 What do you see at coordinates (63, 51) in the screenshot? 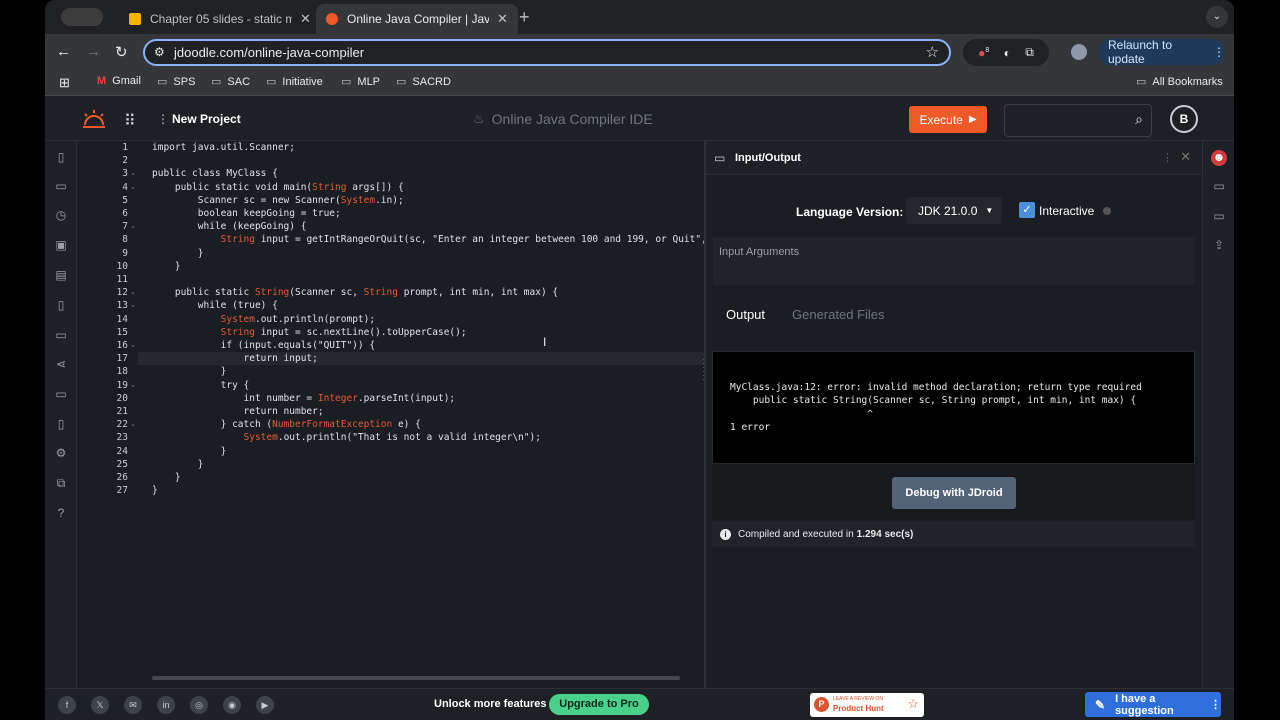
I see `back-icon: ←` at bounding box center [63, 51].